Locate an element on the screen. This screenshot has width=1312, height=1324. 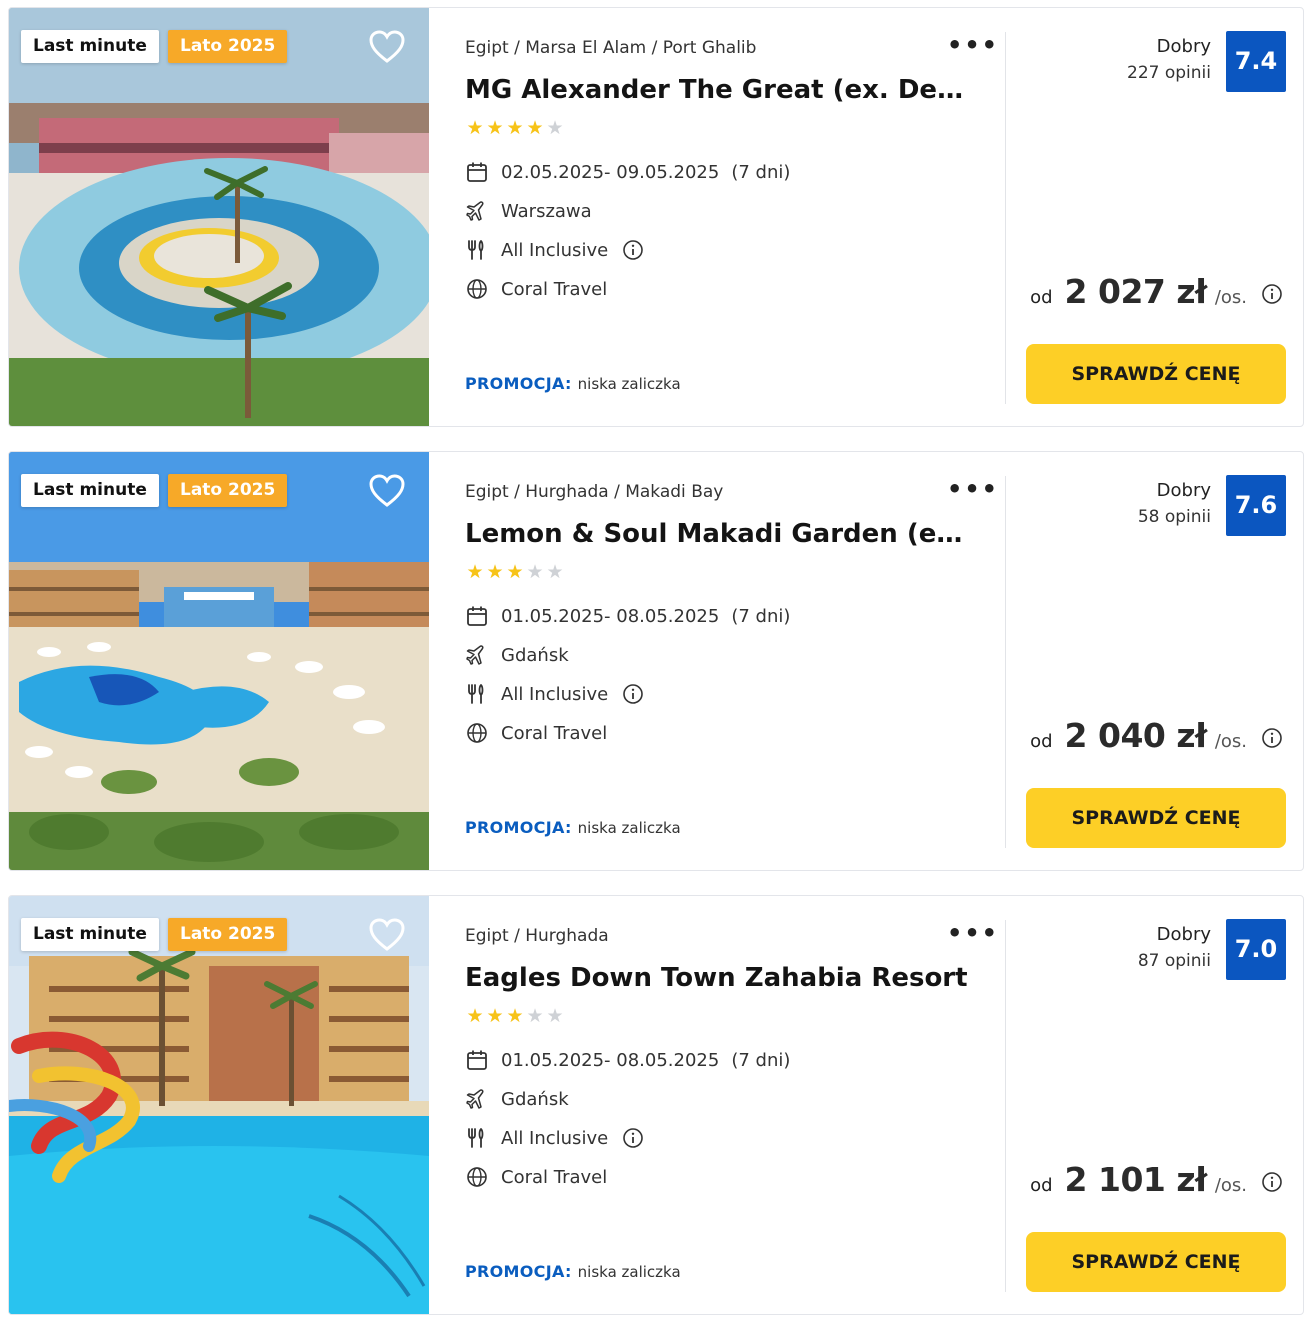
rating-score-badge: 7.4 is located at coordinates (1256, 61).